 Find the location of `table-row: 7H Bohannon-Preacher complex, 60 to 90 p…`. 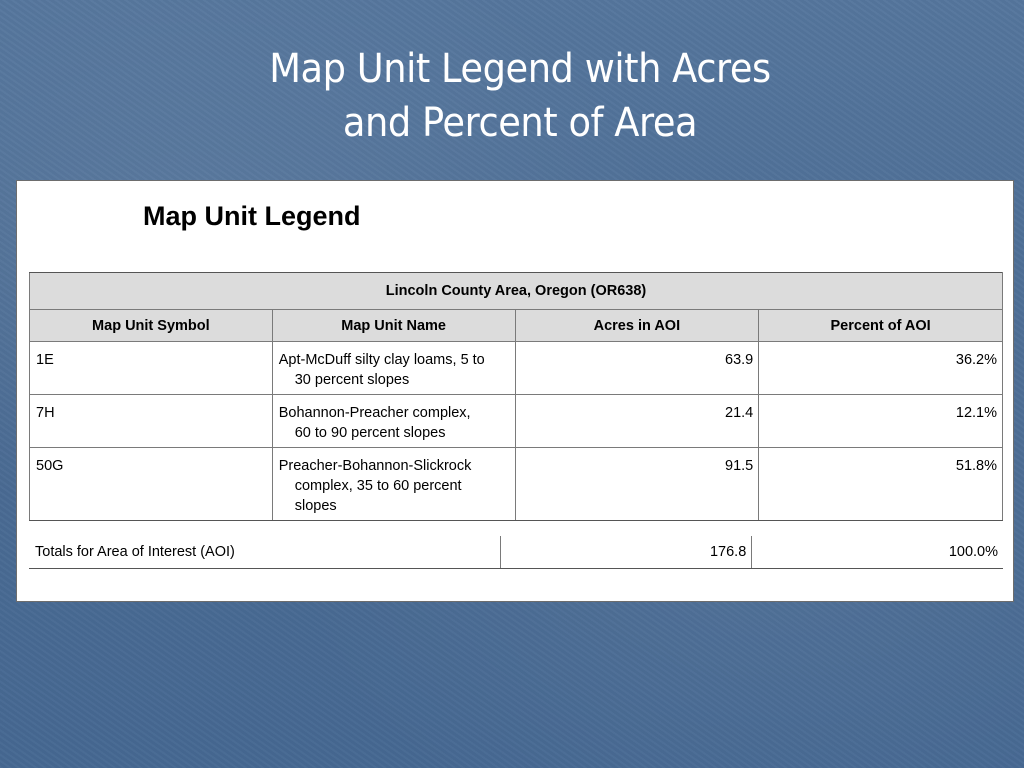

table-row: 7H Bohannon-Preacher complex, 60 to 90 p… is located at coordinates (516, 421).